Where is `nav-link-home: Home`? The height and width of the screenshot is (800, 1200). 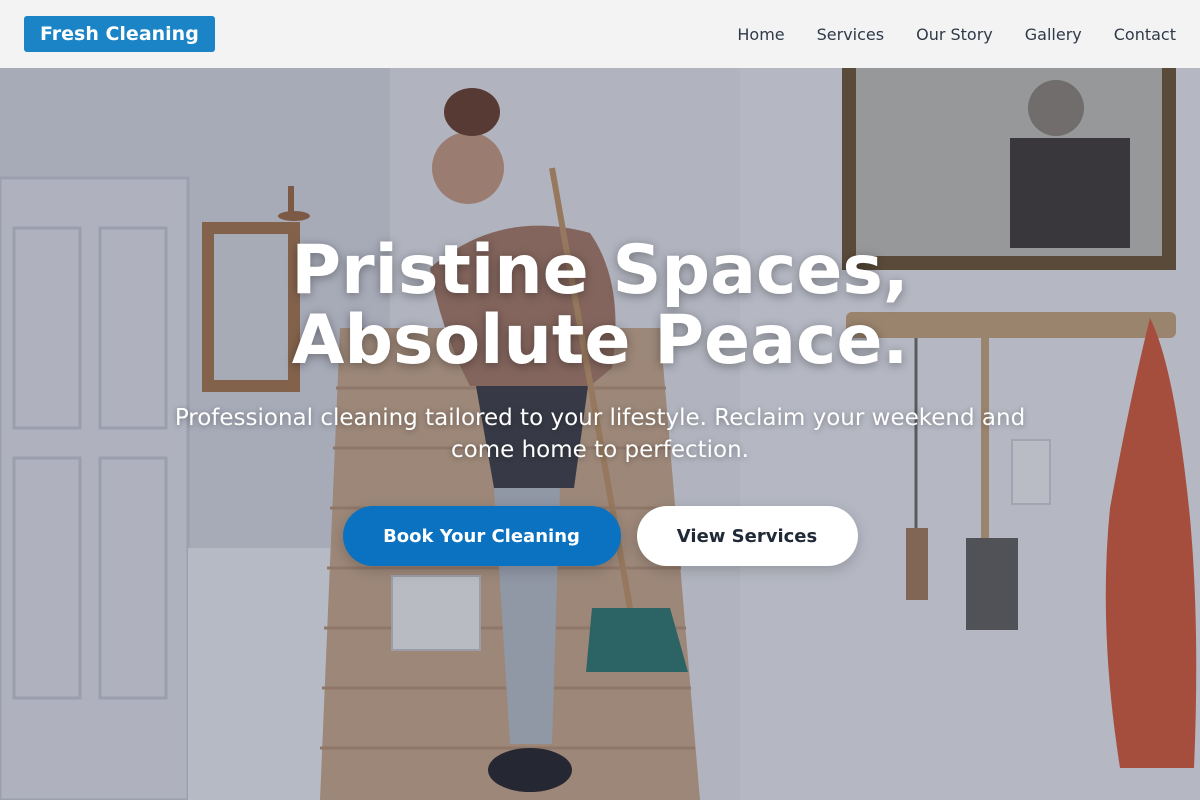 nav-link-home: Home is located at coordinates (760, 34).